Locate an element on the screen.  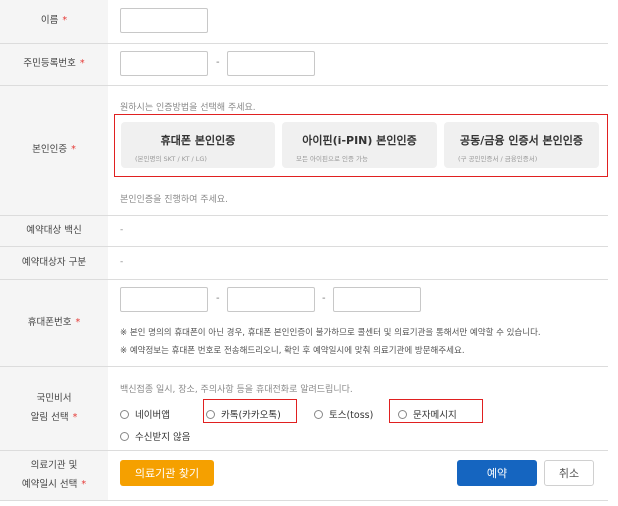
phone-auth-title: 휴대폰 본인인증 is located at coordinates (198, 140).